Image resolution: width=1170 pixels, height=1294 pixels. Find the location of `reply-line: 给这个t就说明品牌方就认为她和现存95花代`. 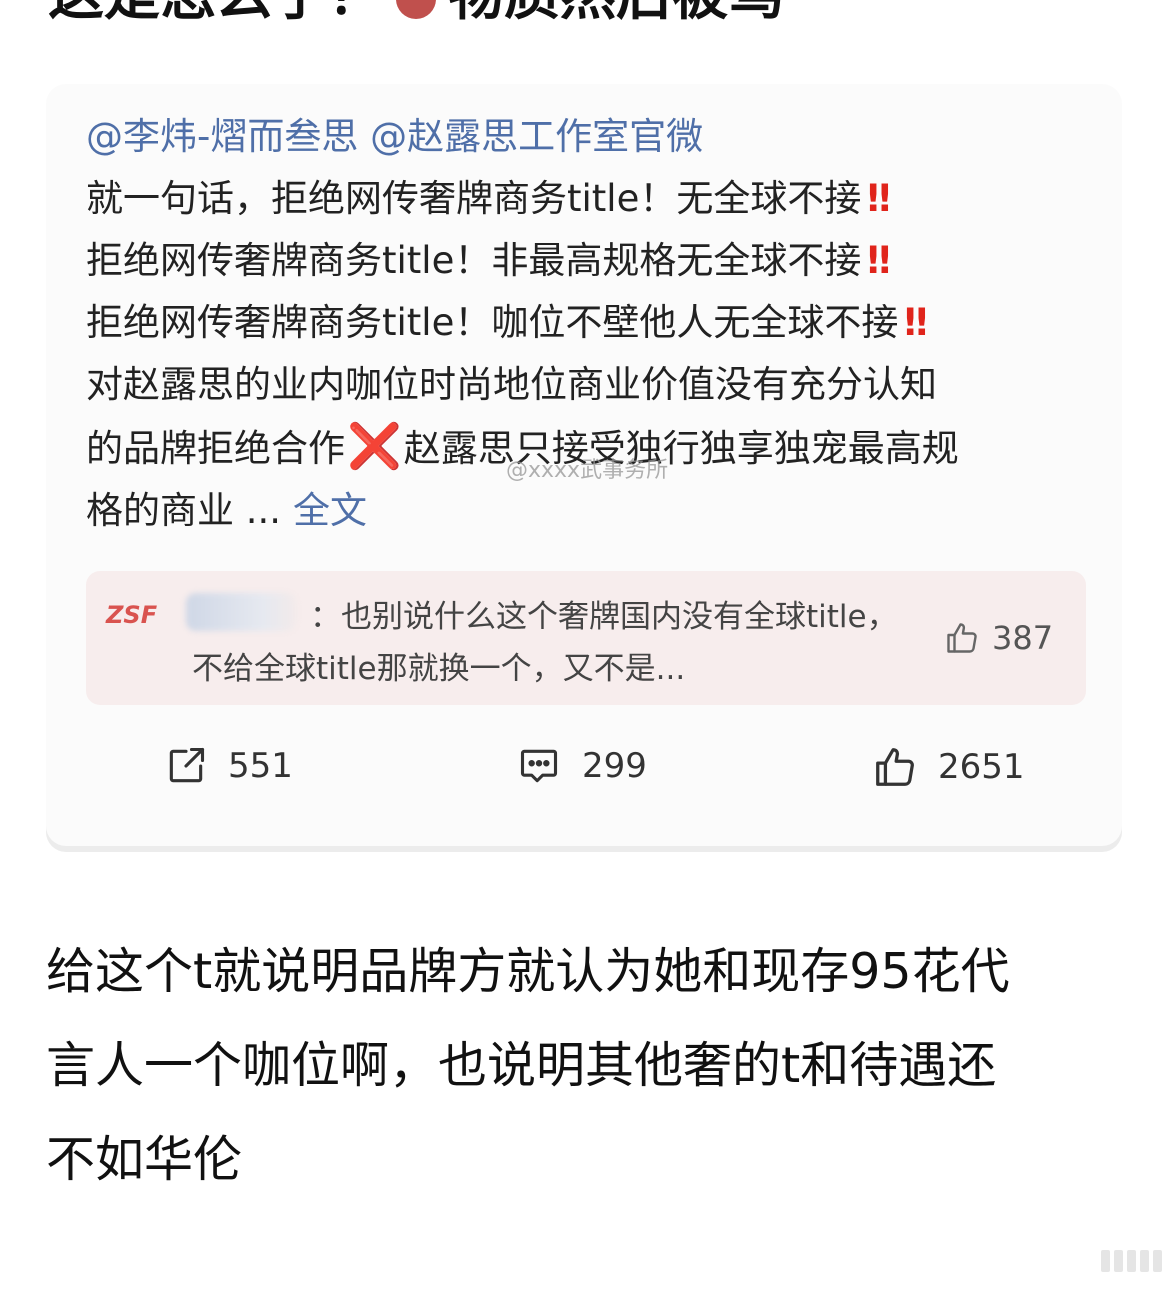

reply-line: 给这个t就说明品牌方就认为她和现存95花代 is located at coordinates (528, 971).